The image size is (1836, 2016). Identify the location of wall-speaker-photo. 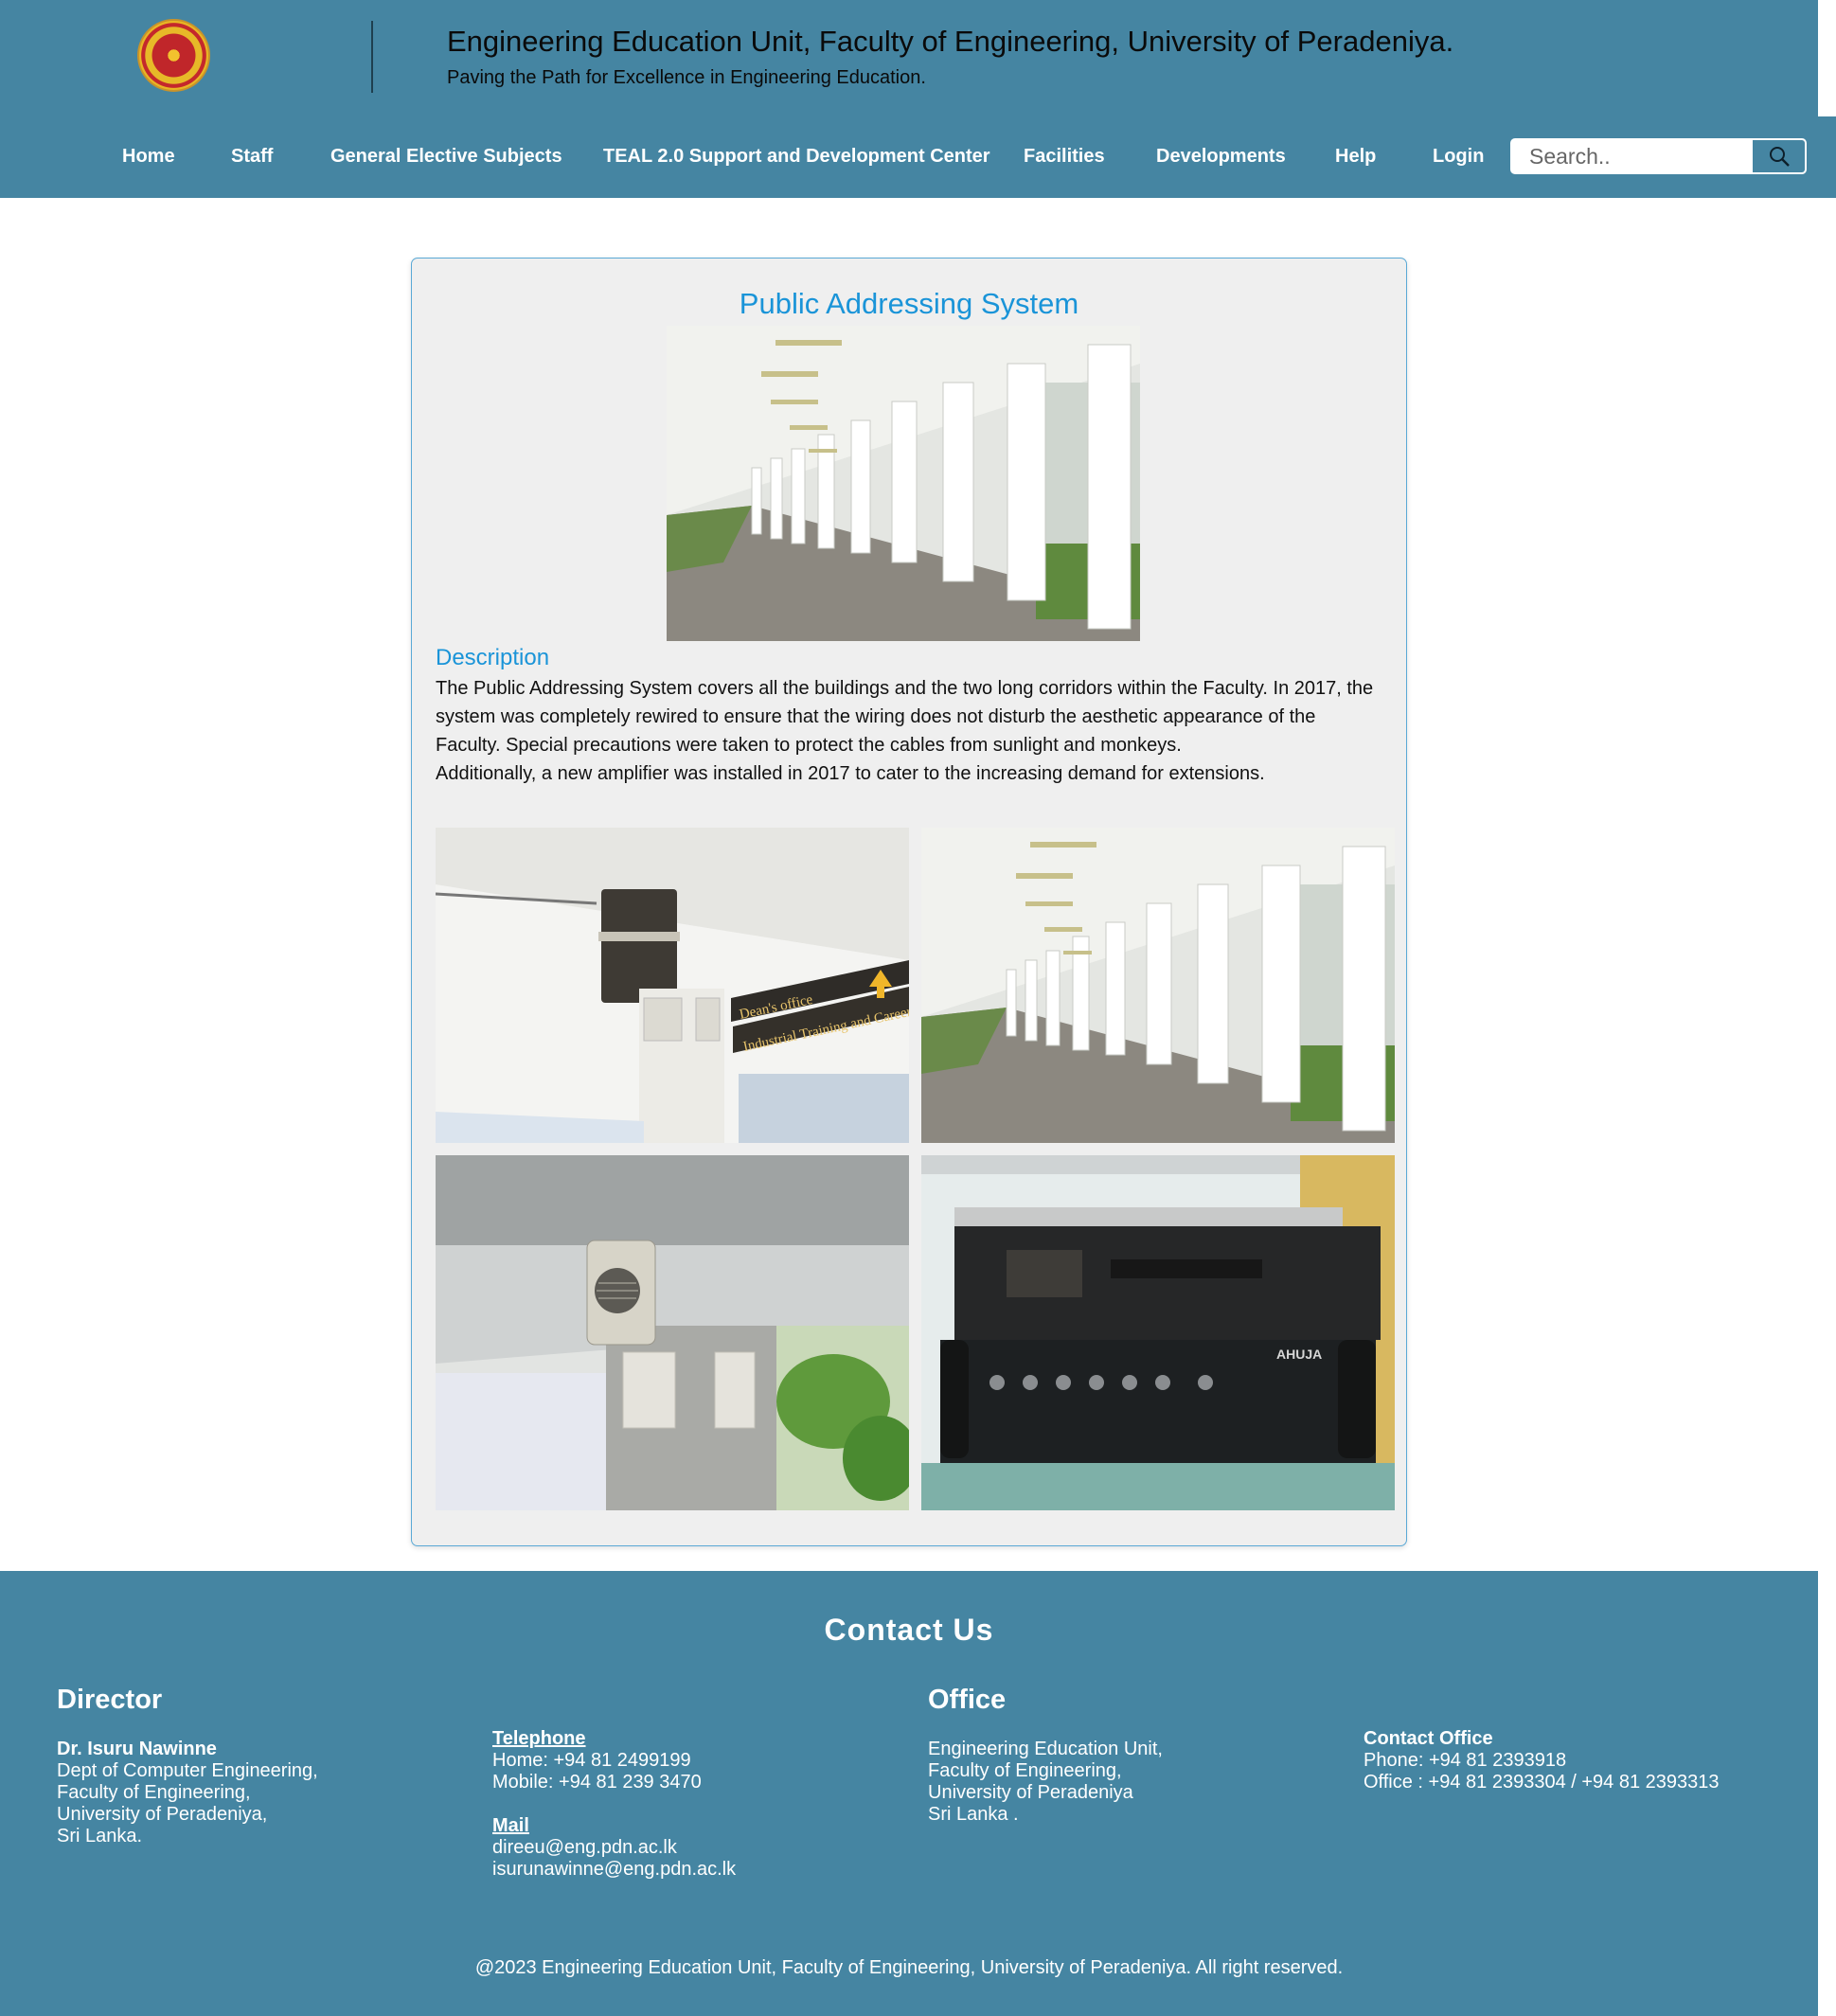
(672, 1332).